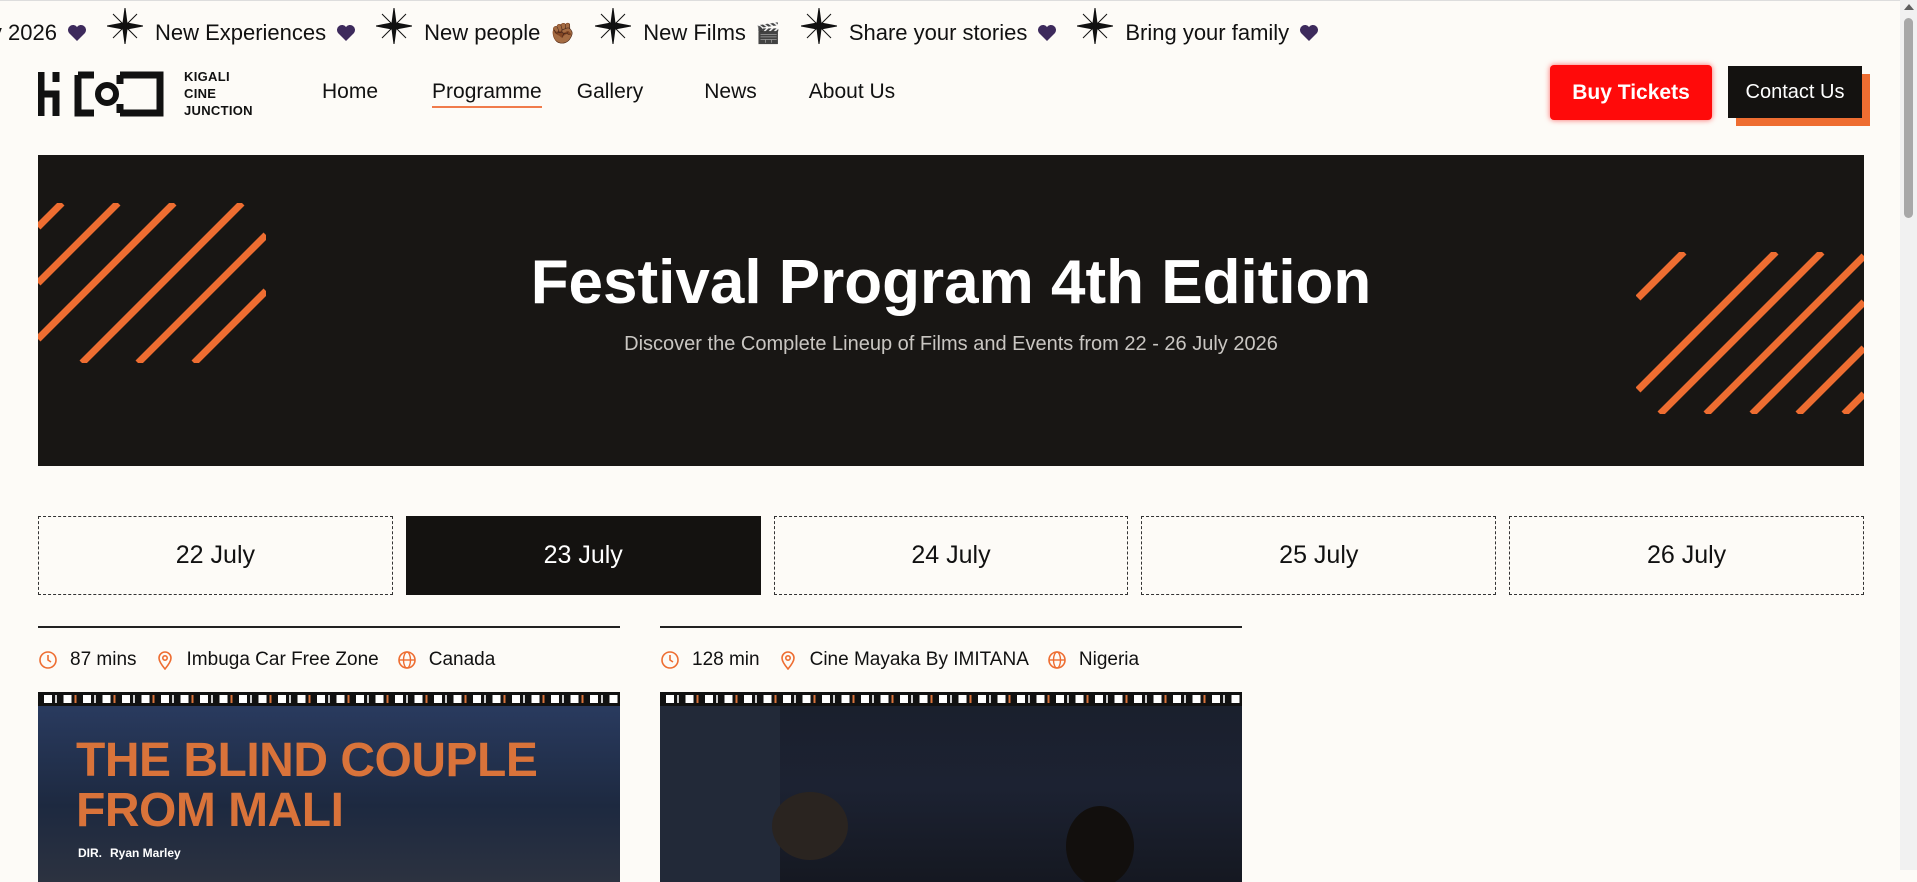  What do you see at coordinates (852, 94) in the screenshot?
I see `nav-about-us: About Us` at bounding box center [852, 94].